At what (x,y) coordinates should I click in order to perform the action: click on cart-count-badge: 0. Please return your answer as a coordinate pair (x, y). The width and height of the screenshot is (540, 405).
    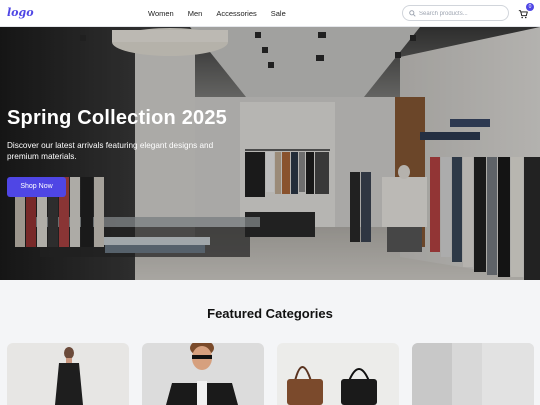
    Looking at the image, I should click on (530, 7).